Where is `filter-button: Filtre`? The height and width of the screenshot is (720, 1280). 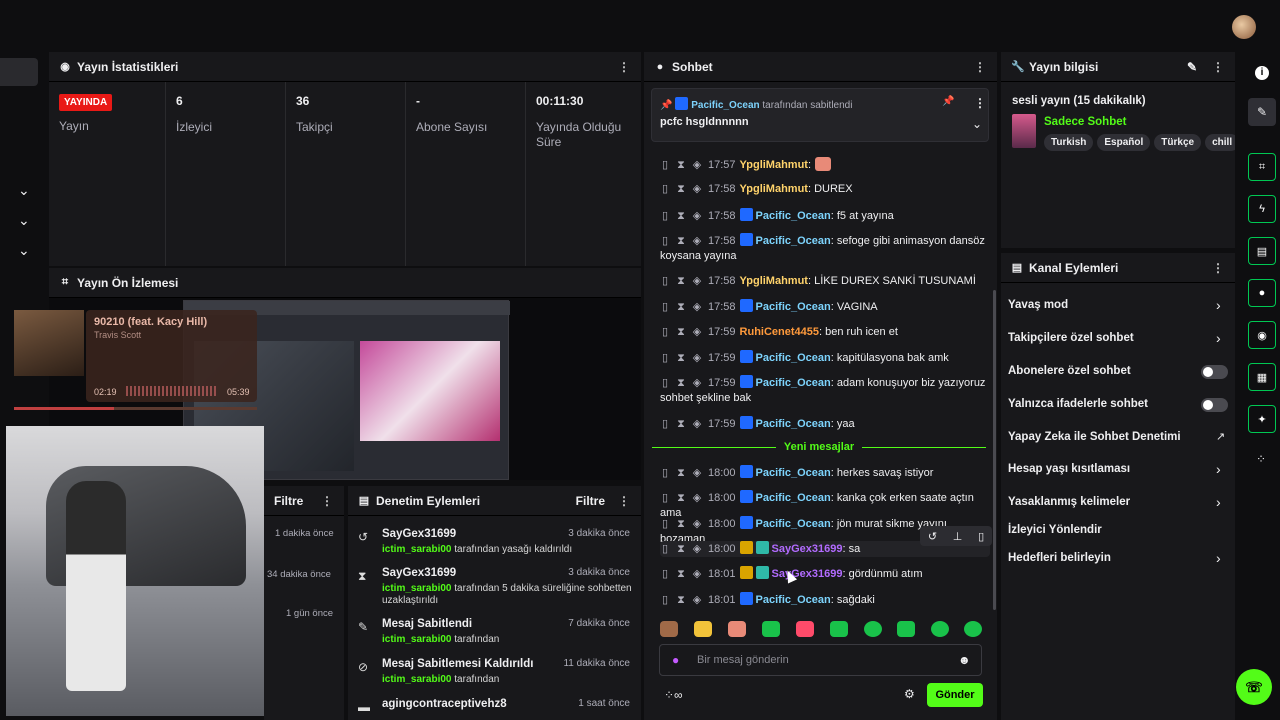
filter-button: Filtre is located at coordinates (297, 501).